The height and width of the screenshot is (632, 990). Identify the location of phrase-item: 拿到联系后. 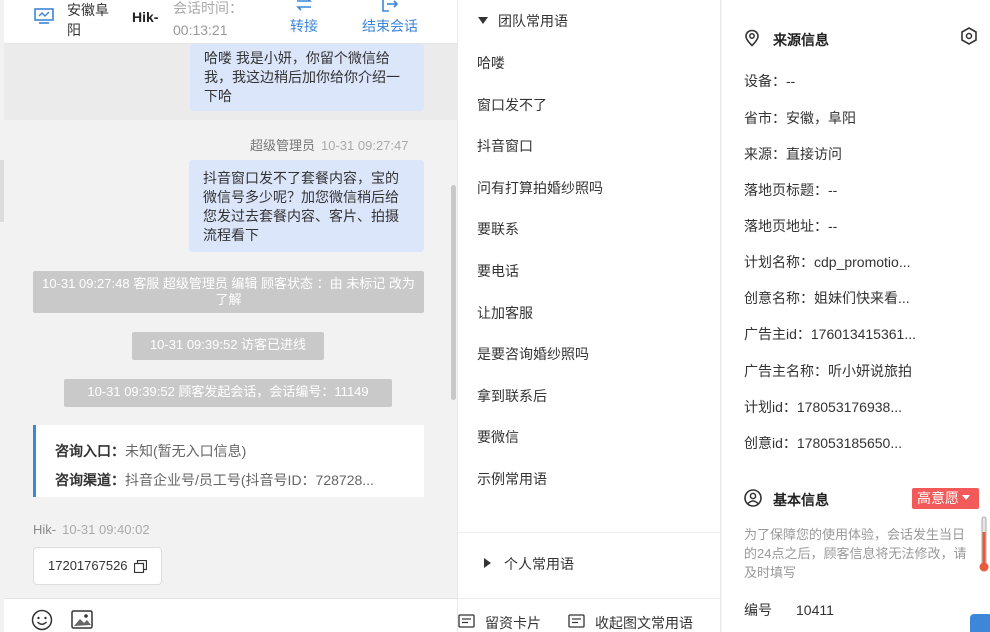
(512, 396).